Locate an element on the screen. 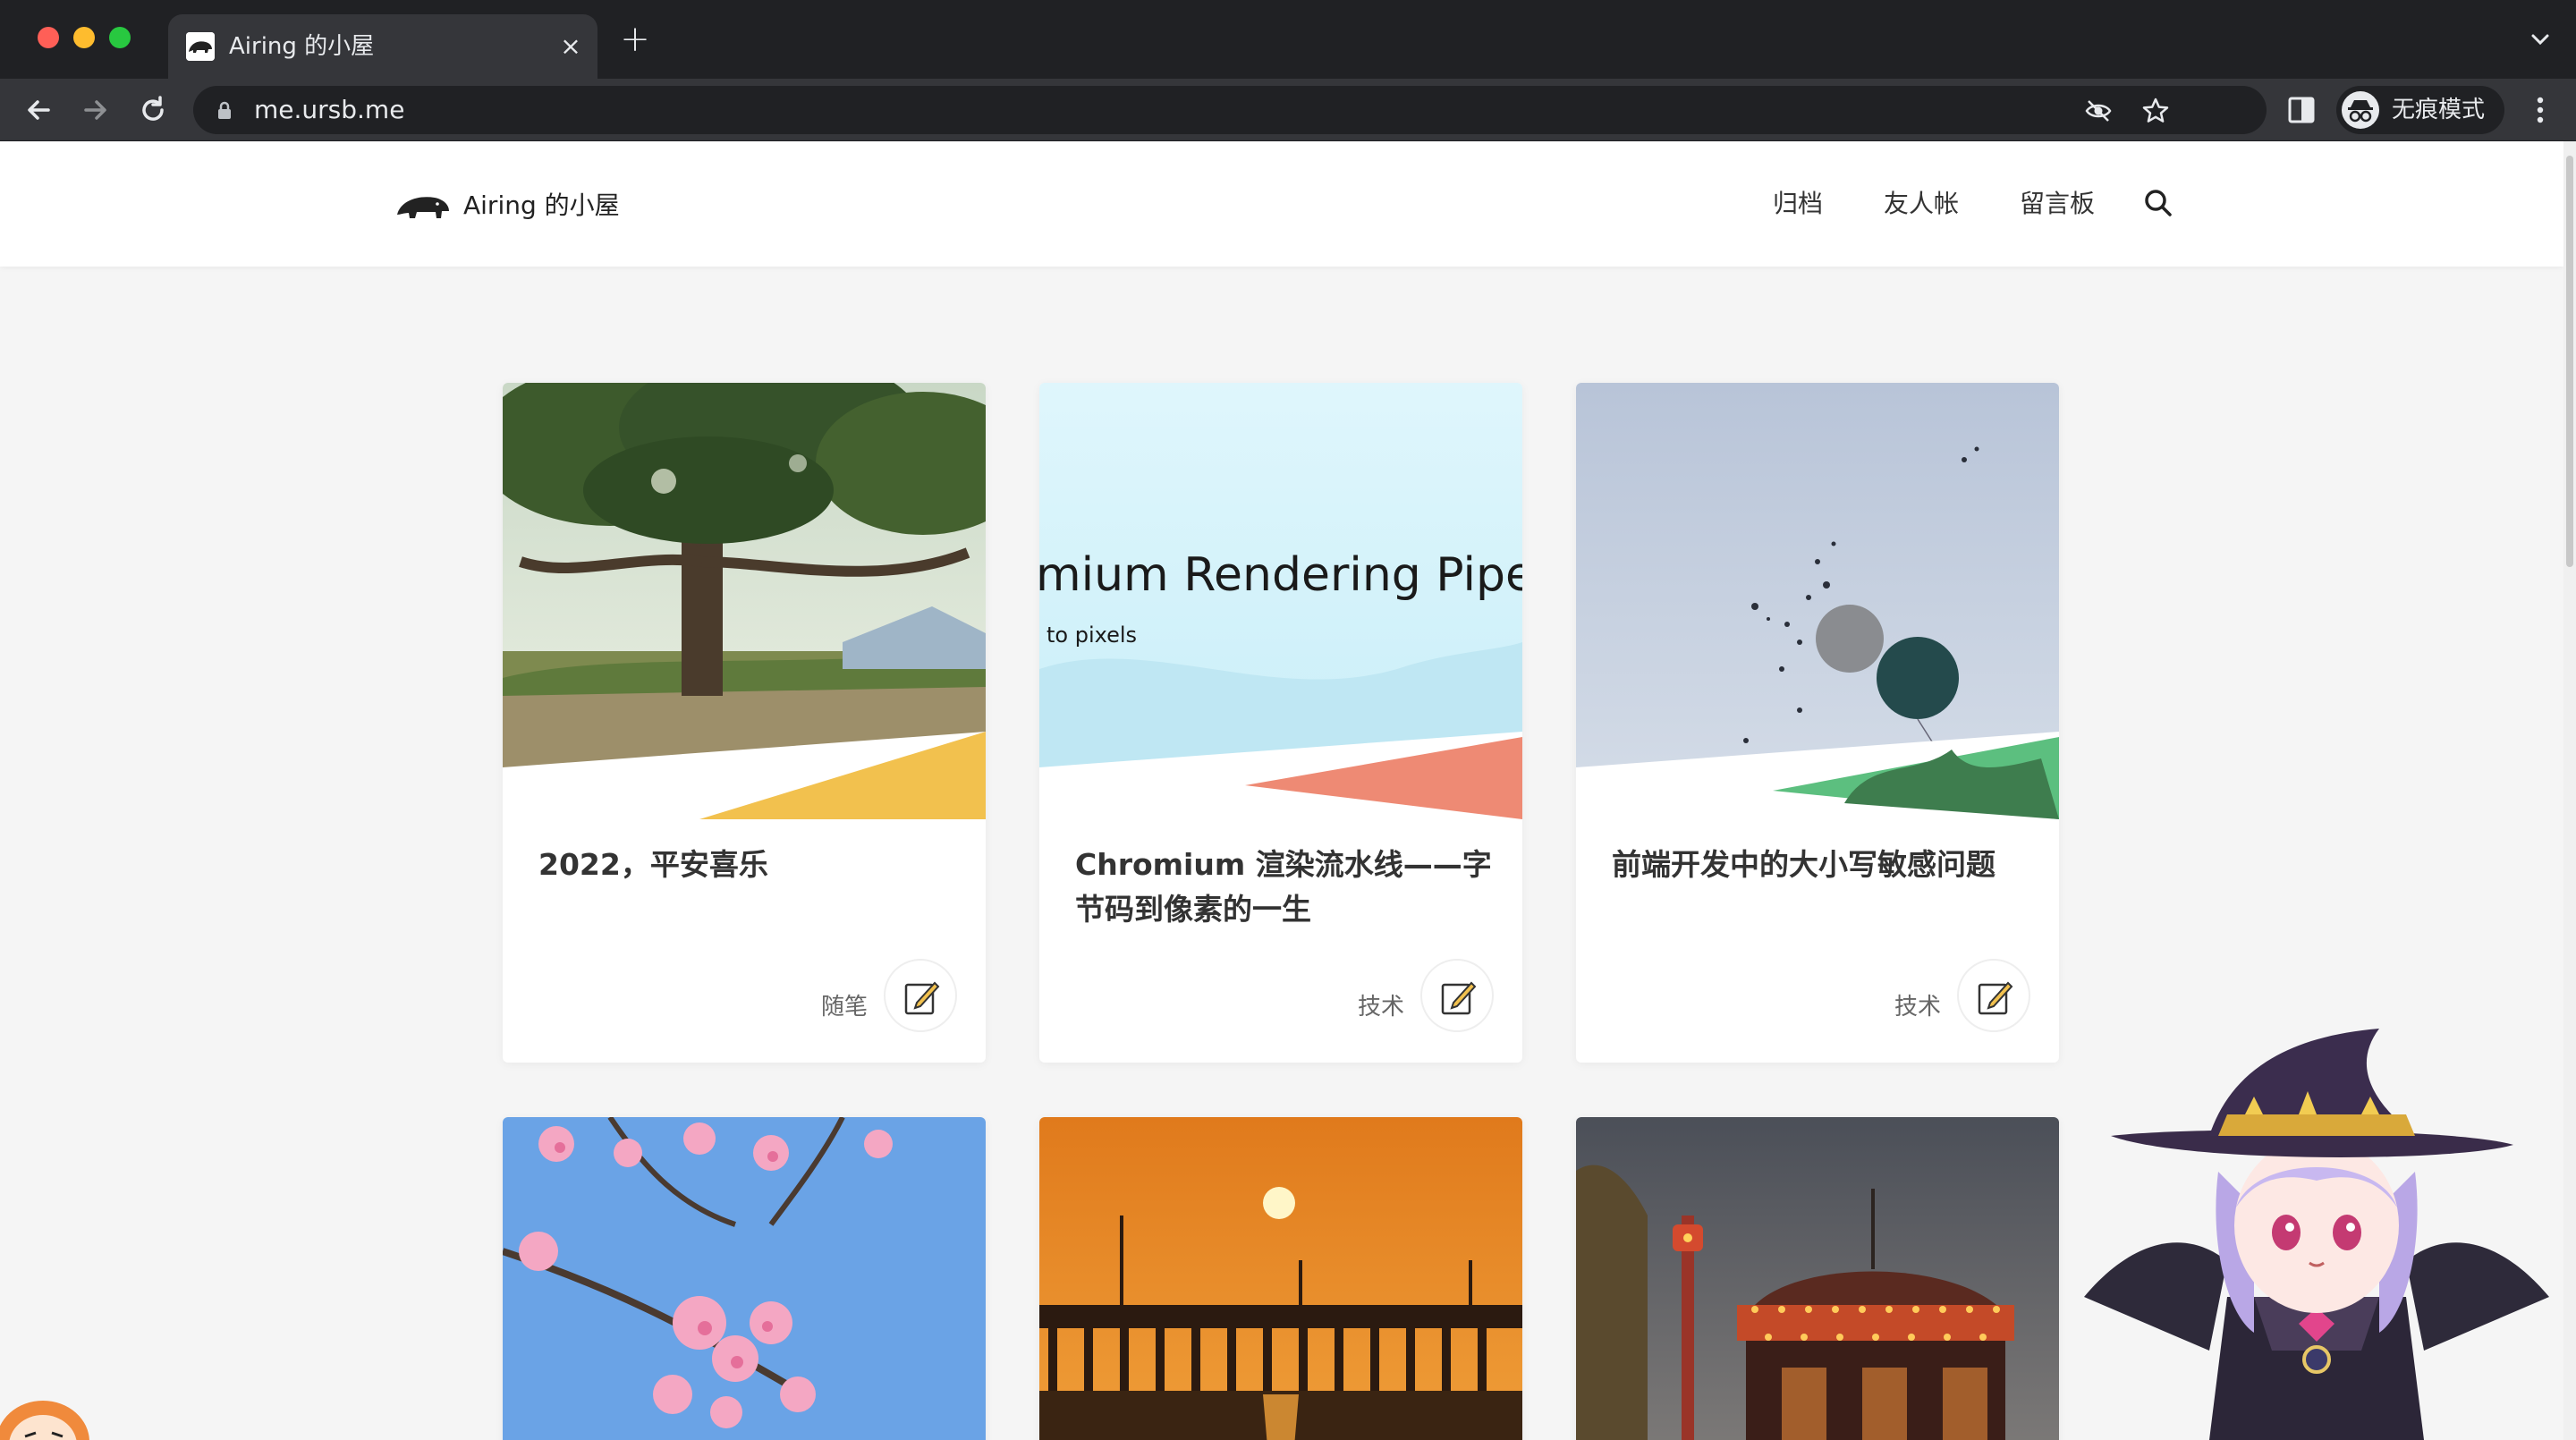  post-card-case-sensitive: 前端开发中的大小写敏感问题 技术 is located at coordinates (1817, 723).